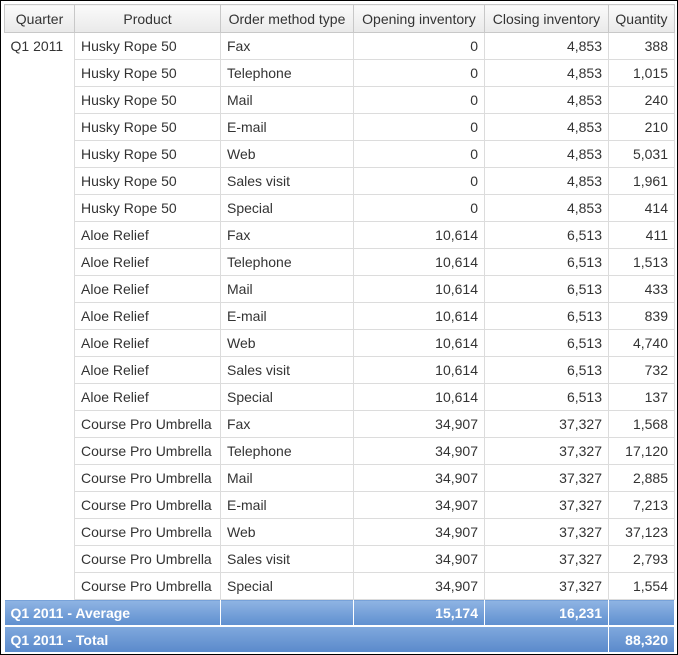 This screenshot has height=655, width=678. I want to click on header-product: Product, so click(147, 18).